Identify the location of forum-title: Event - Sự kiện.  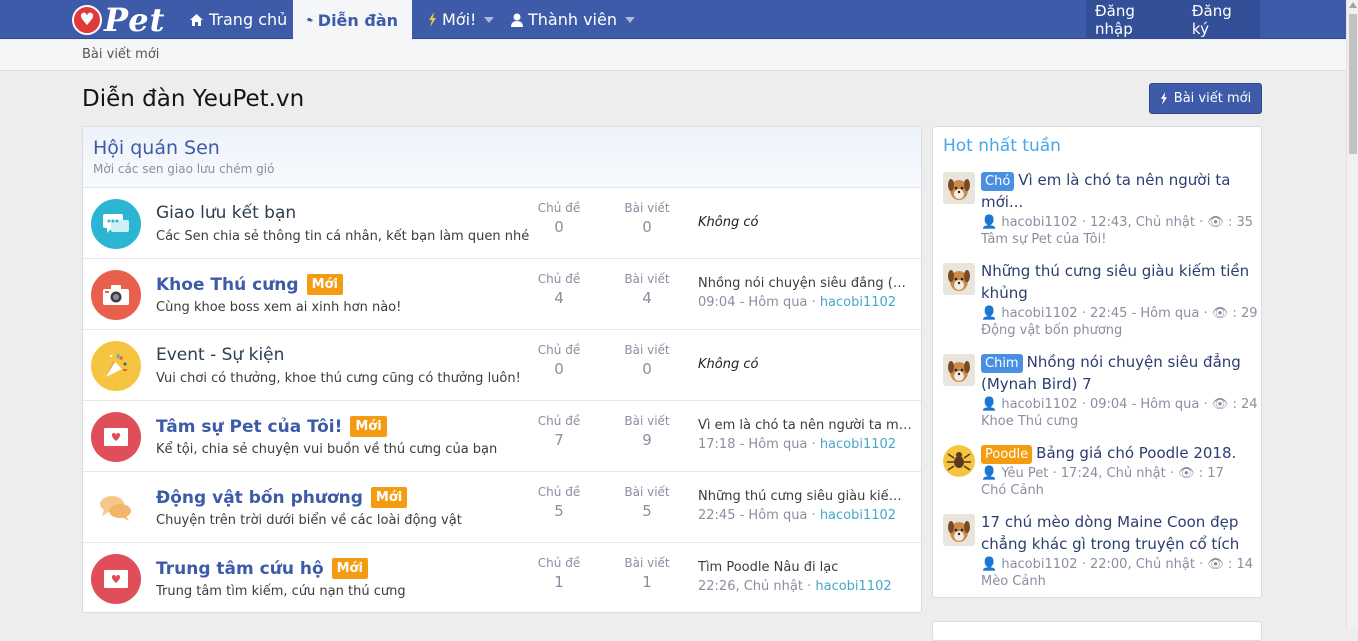
(220, 355).